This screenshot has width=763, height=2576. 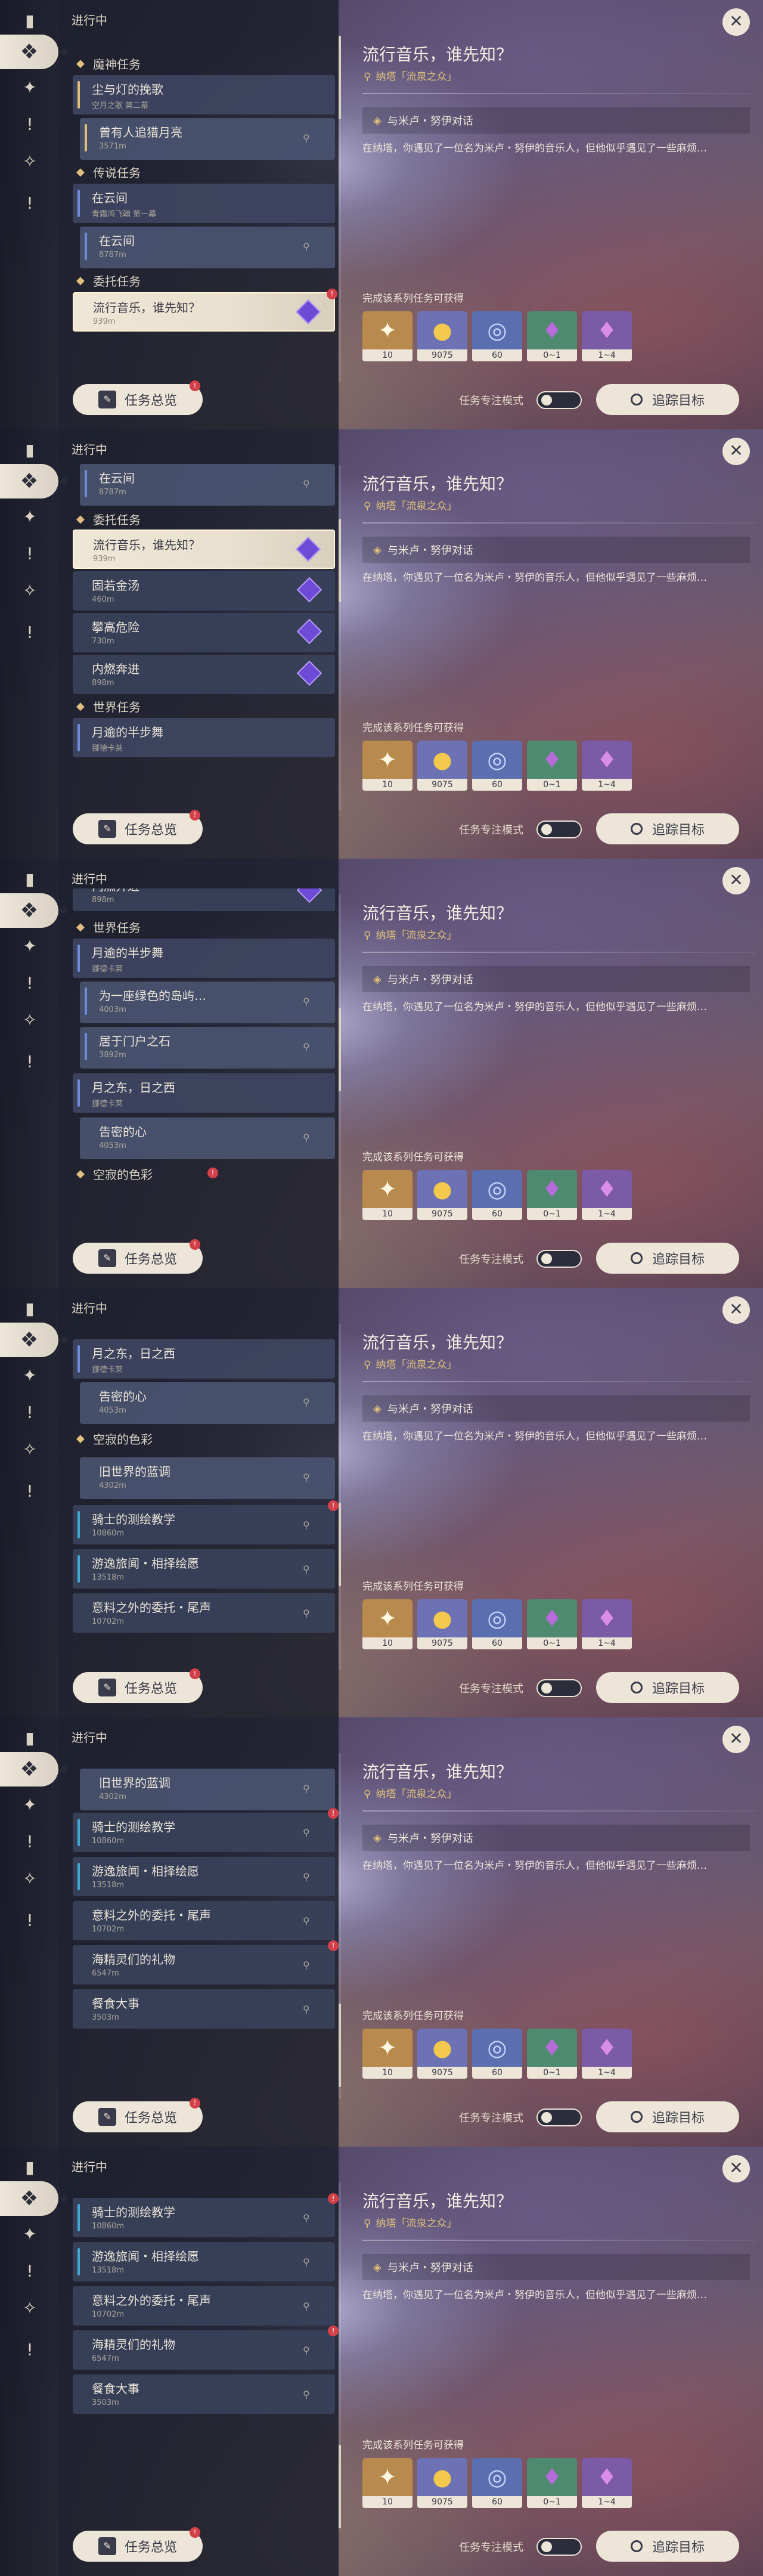 What do you see at coordinates (206, 2348) in the screenshot?
I see `quest-card-sea: 海精灵们的礼物 6547m ⚲!` at bounding box center [206, 2348].